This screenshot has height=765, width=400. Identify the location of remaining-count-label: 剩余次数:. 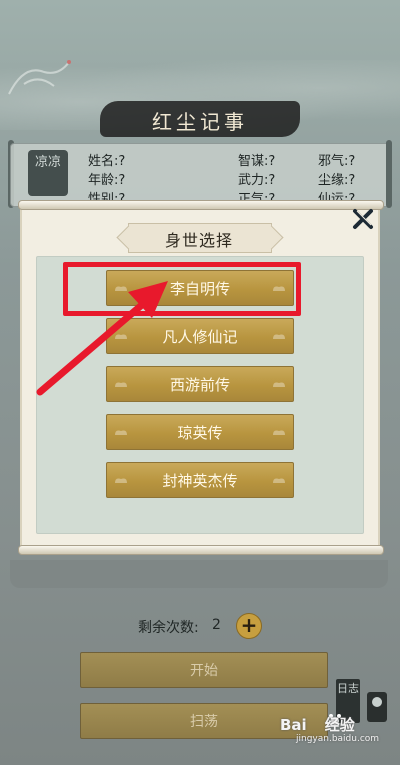
(168, 628).